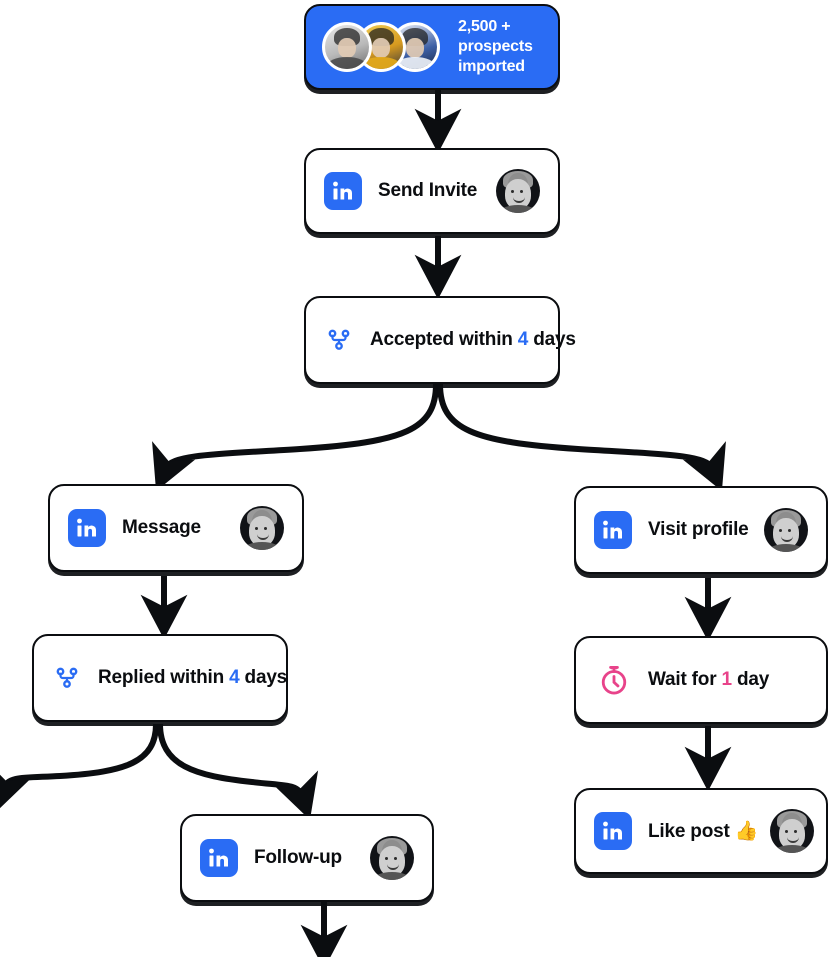 The height and width of the screenshot is (957, 828). I want to click on node-label-send-invite: Send Invite, so click(428, 190).